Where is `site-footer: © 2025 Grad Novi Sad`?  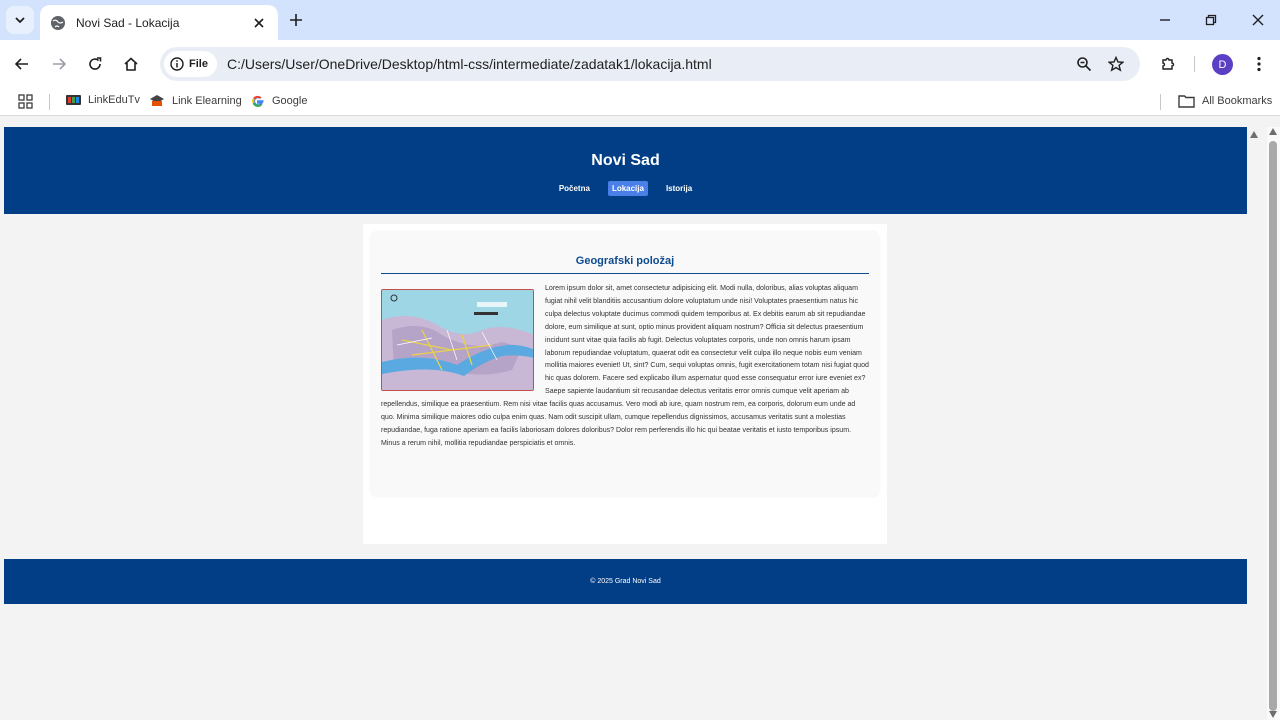 site-footer: © 2025 Grad Novi Sad is located at coordinates (625, 581).